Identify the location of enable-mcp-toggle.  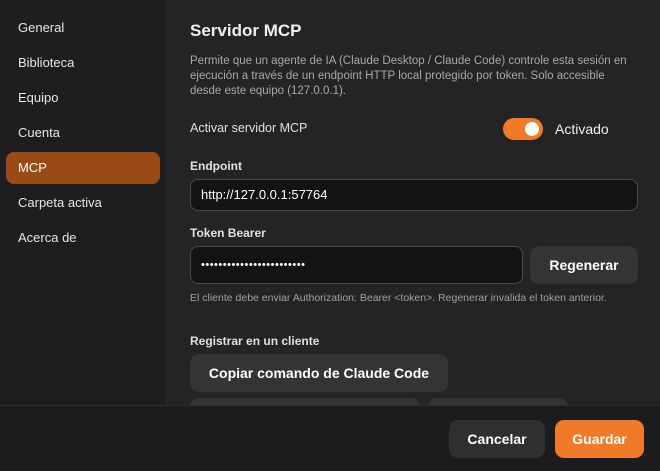
(523, 129).